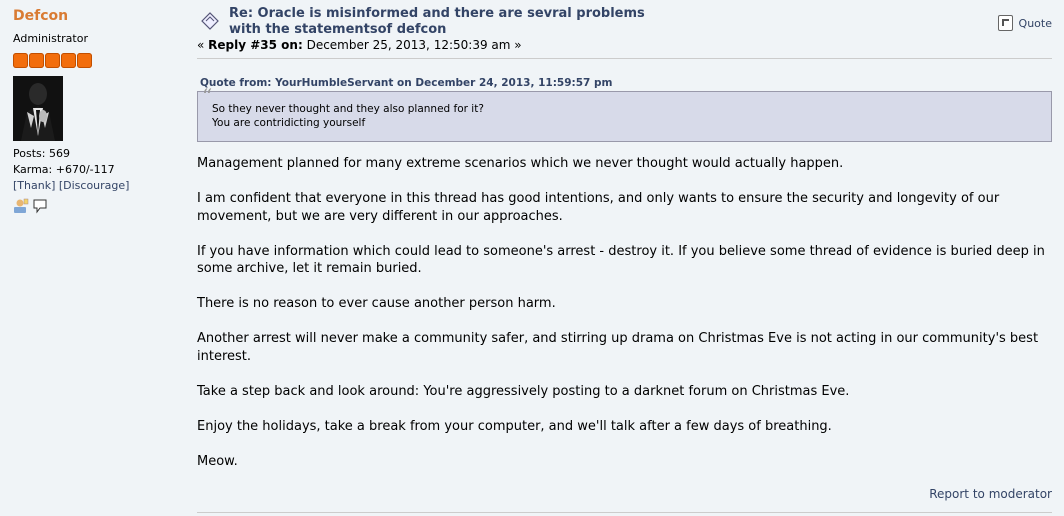 This screenshot has width=1064, height=516. Describe the element at coordinates (40, 207) in the screenshot. I see `personal-message-icon` at that location.